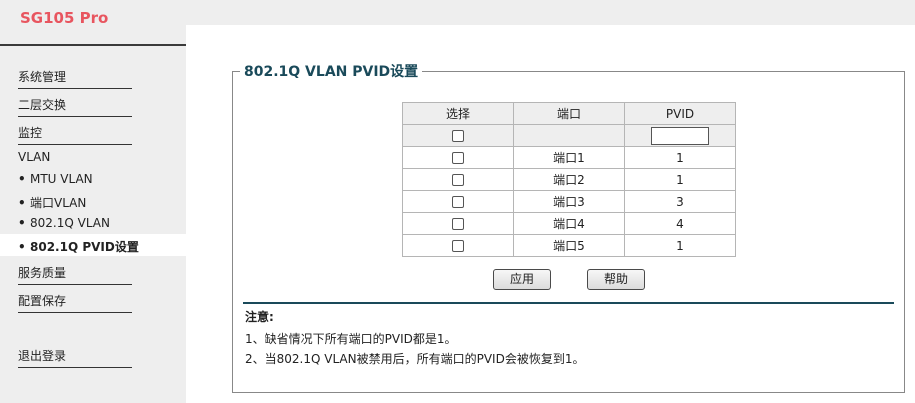  I want to click on port-cell: 端口5, so click(569, 245).